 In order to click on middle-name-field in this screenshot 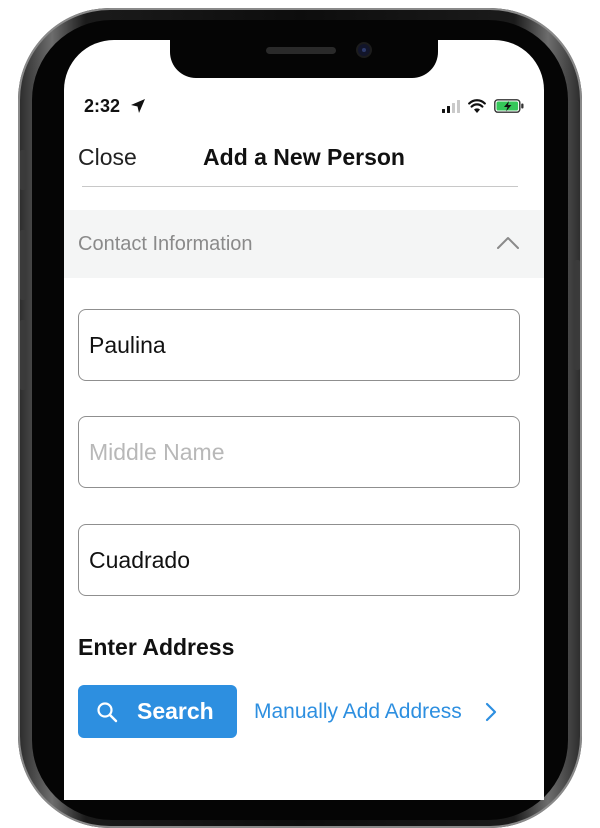, I will do `click(299, 452)`.